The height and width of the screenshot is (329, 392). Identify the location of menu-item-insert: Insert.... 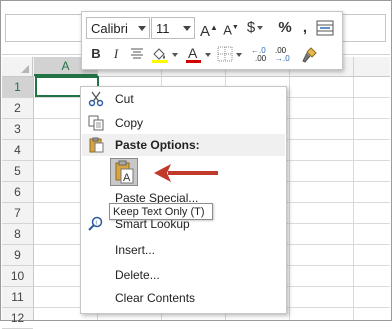
(183, 250).